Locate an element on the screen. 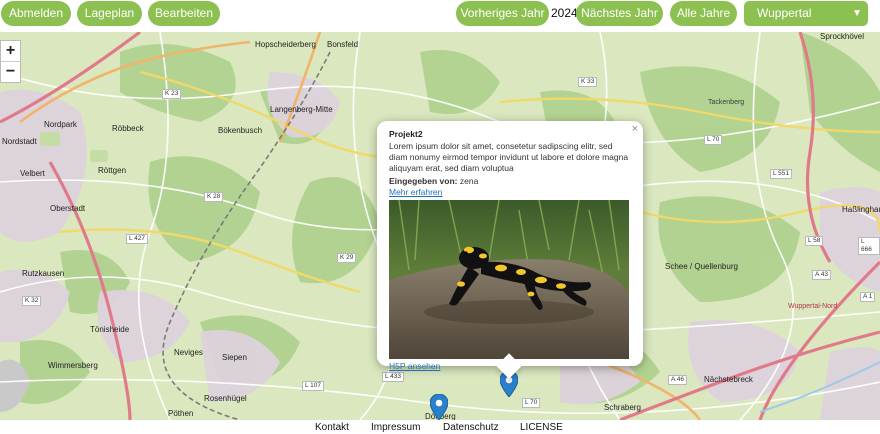 Image resolution: width=880 pixels, height=434 pixels. zoom-out-button: − is located at coordinates (10, 71).